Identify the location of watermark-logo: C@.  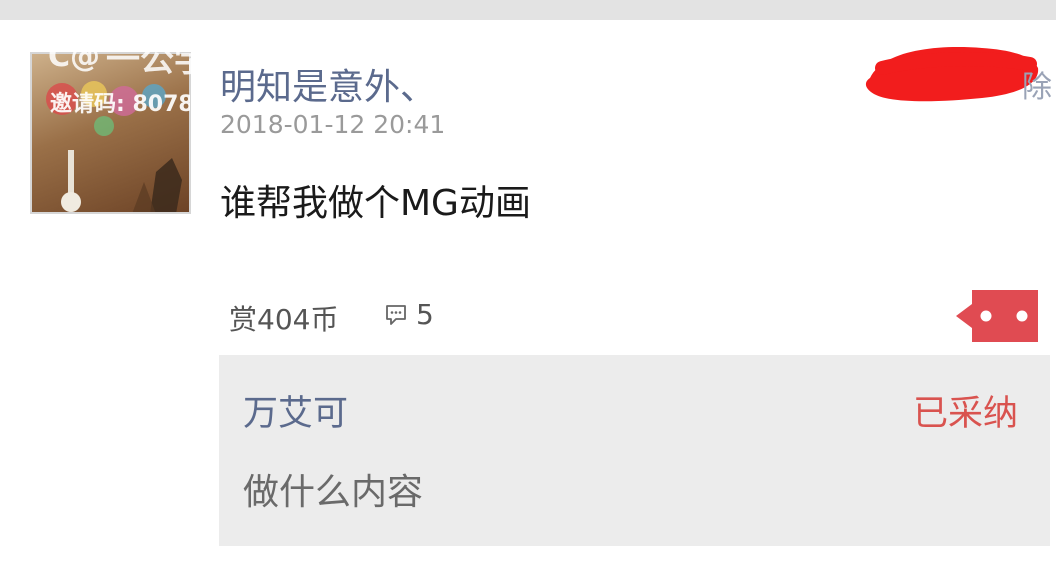
(74, 56).